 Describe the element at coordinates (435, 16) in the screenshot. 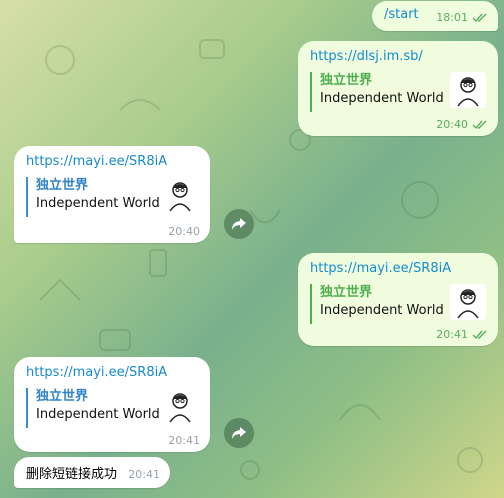

I see `message-start-command: /start 18:01` at that location.